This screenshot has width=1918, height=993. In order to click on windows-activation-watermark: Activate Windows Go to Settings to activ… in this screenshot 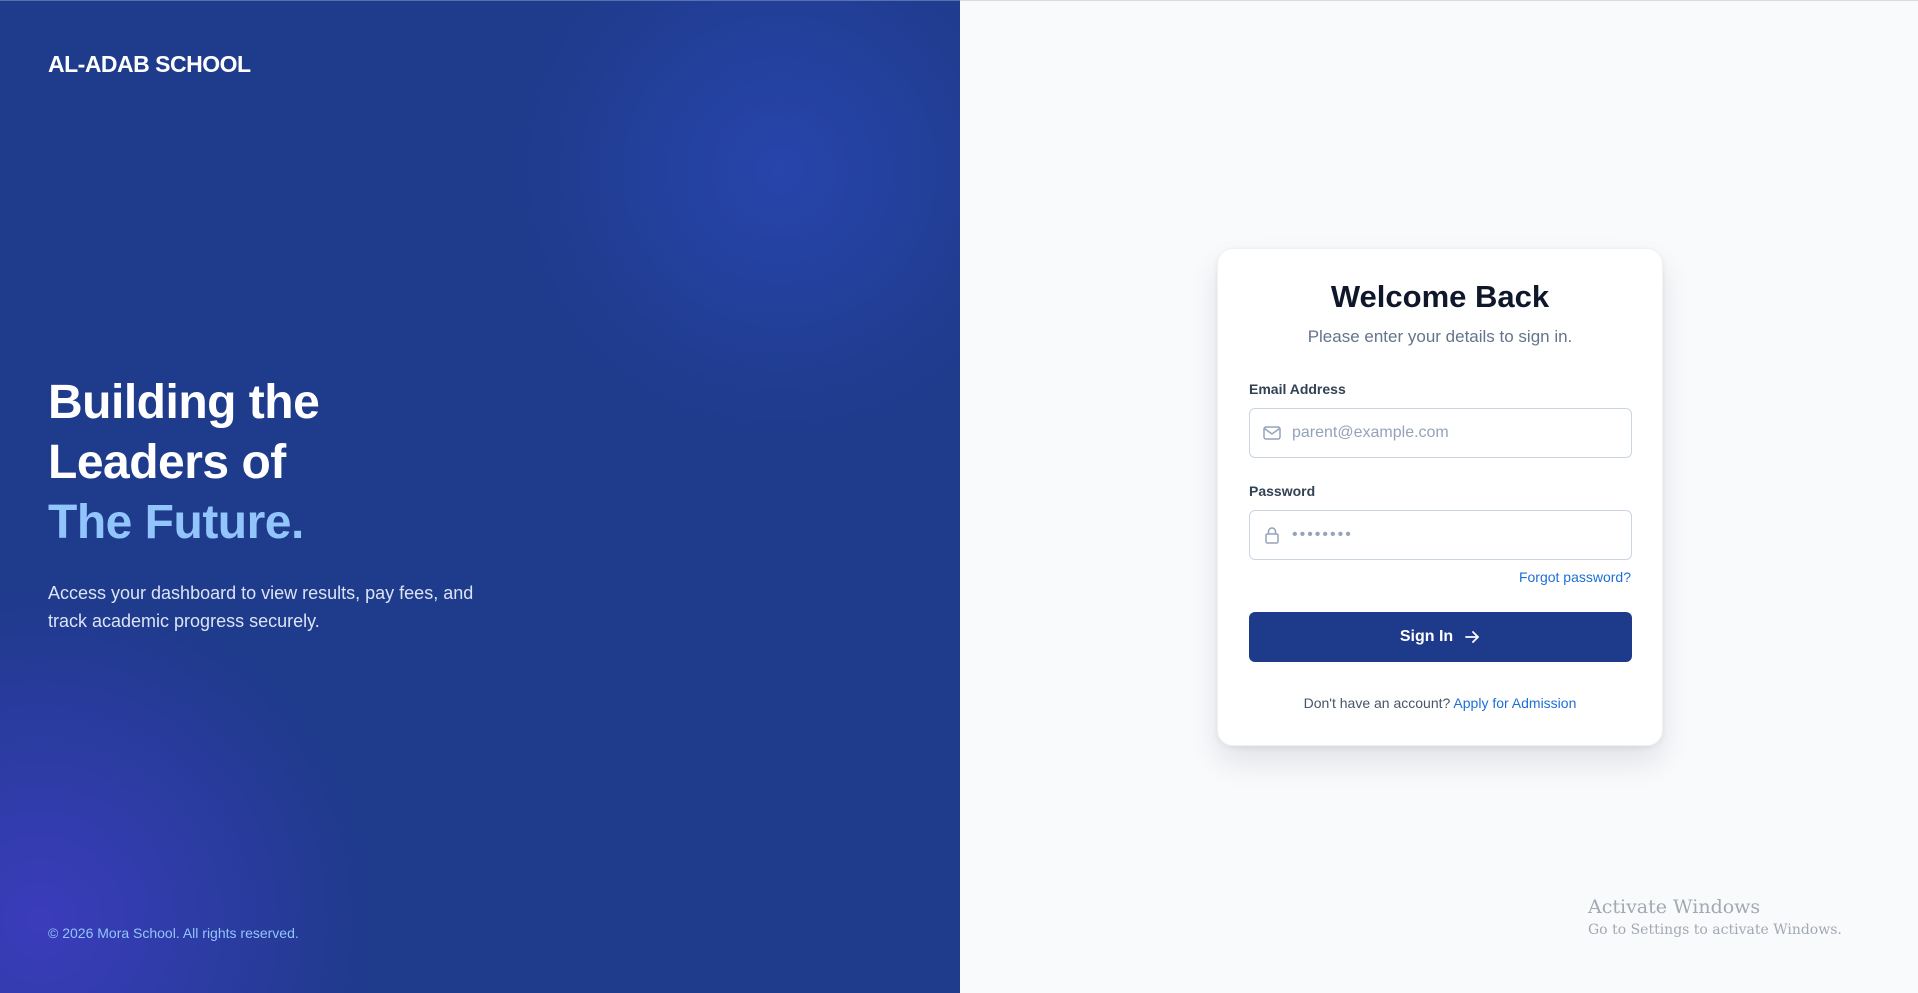, I will do `click(1715, 917)`.